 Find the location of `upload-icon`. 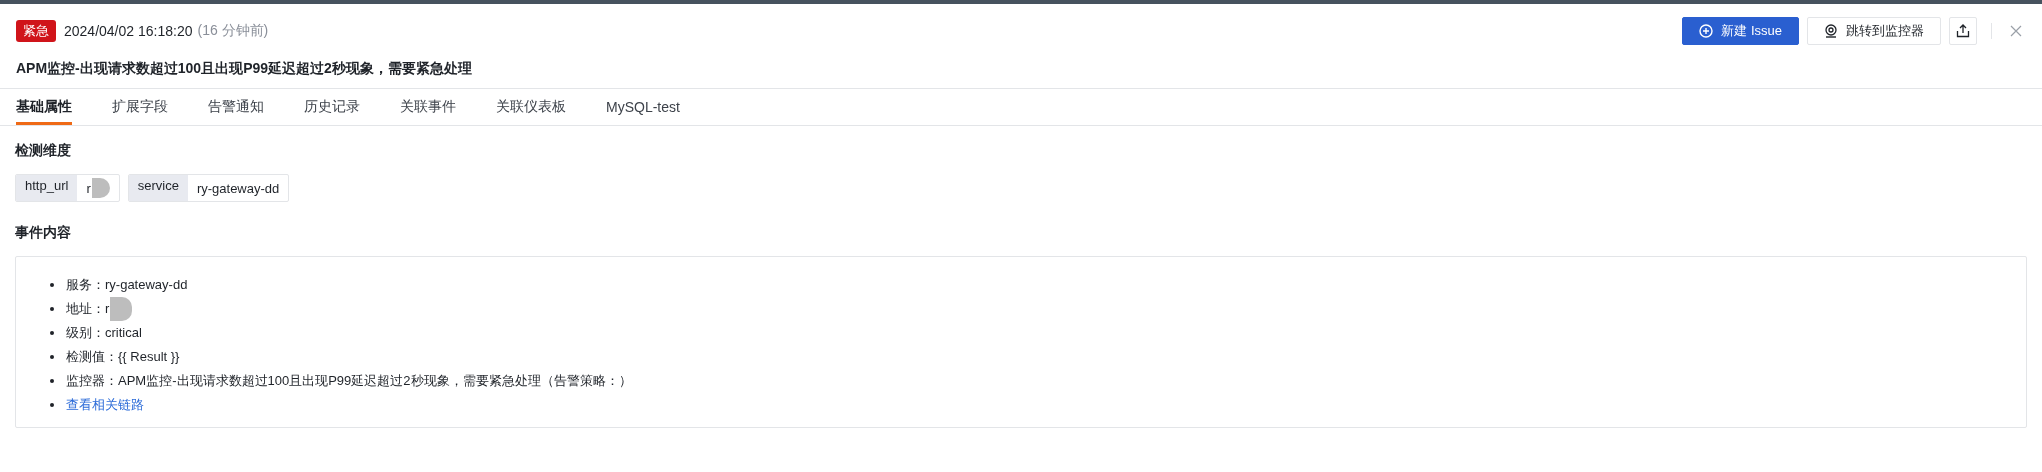

upload-icon is located at coordinates (1963, 31).